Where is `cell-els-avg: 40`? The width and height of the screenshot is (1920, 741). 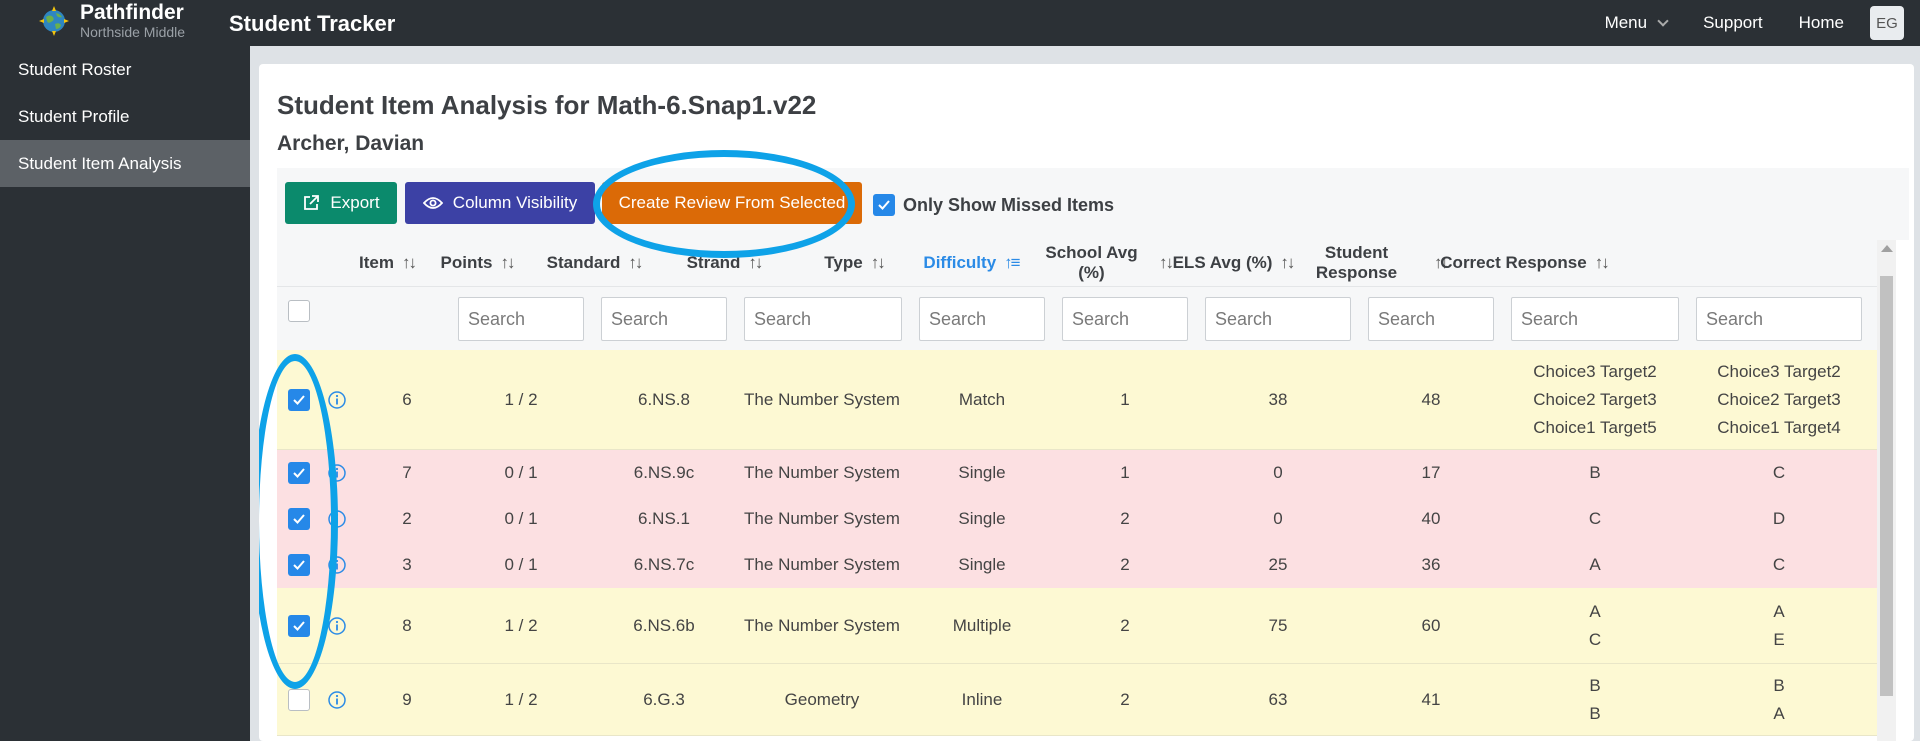
cell-els-avg: 40 is located at coordinates (1431, 518).